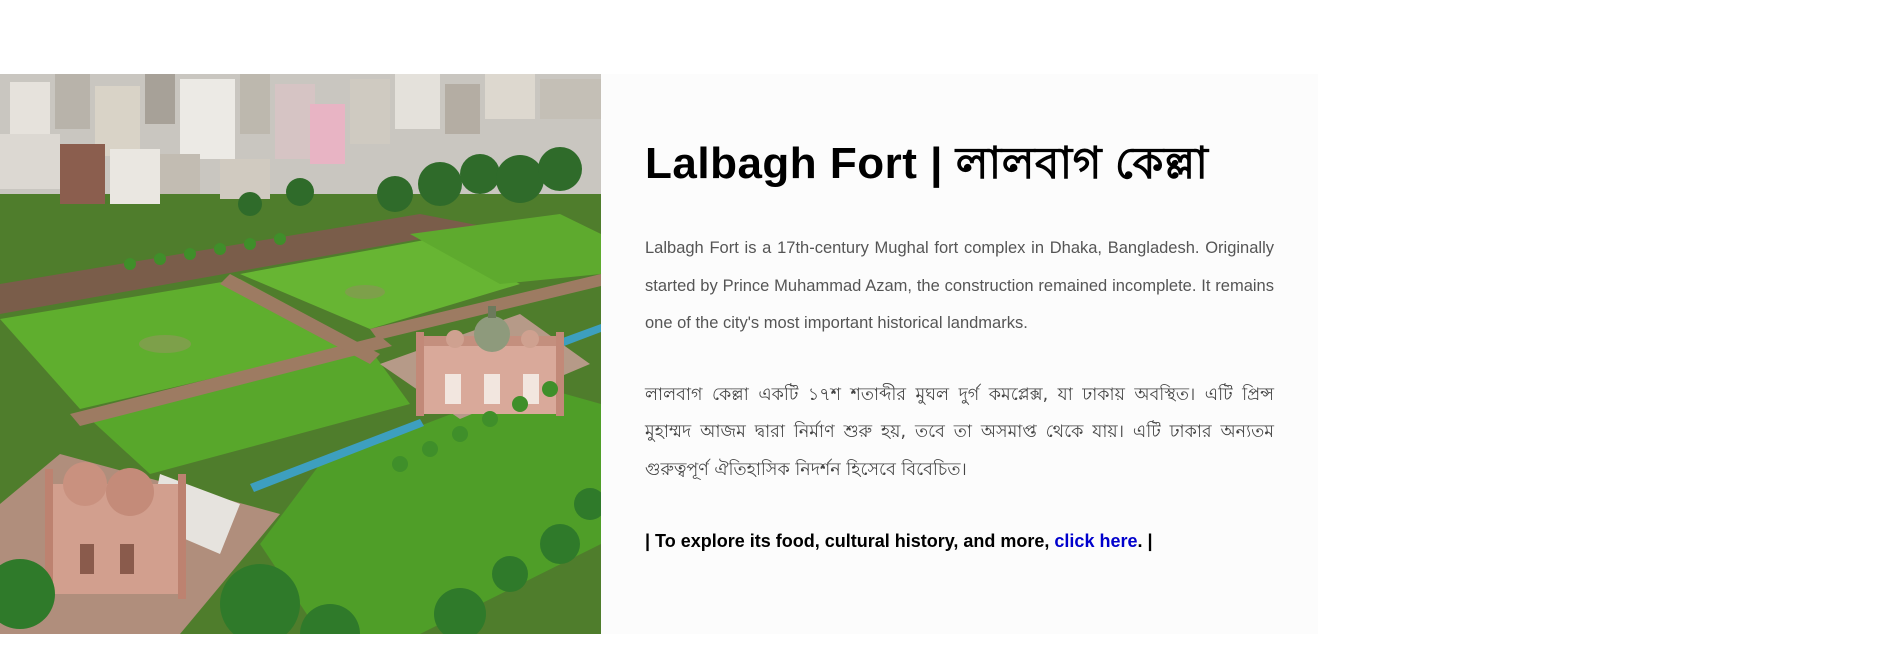  I want to click on page-title: Lalbagh Fort | লালবাগ কেল্লা, so click(927, 163).